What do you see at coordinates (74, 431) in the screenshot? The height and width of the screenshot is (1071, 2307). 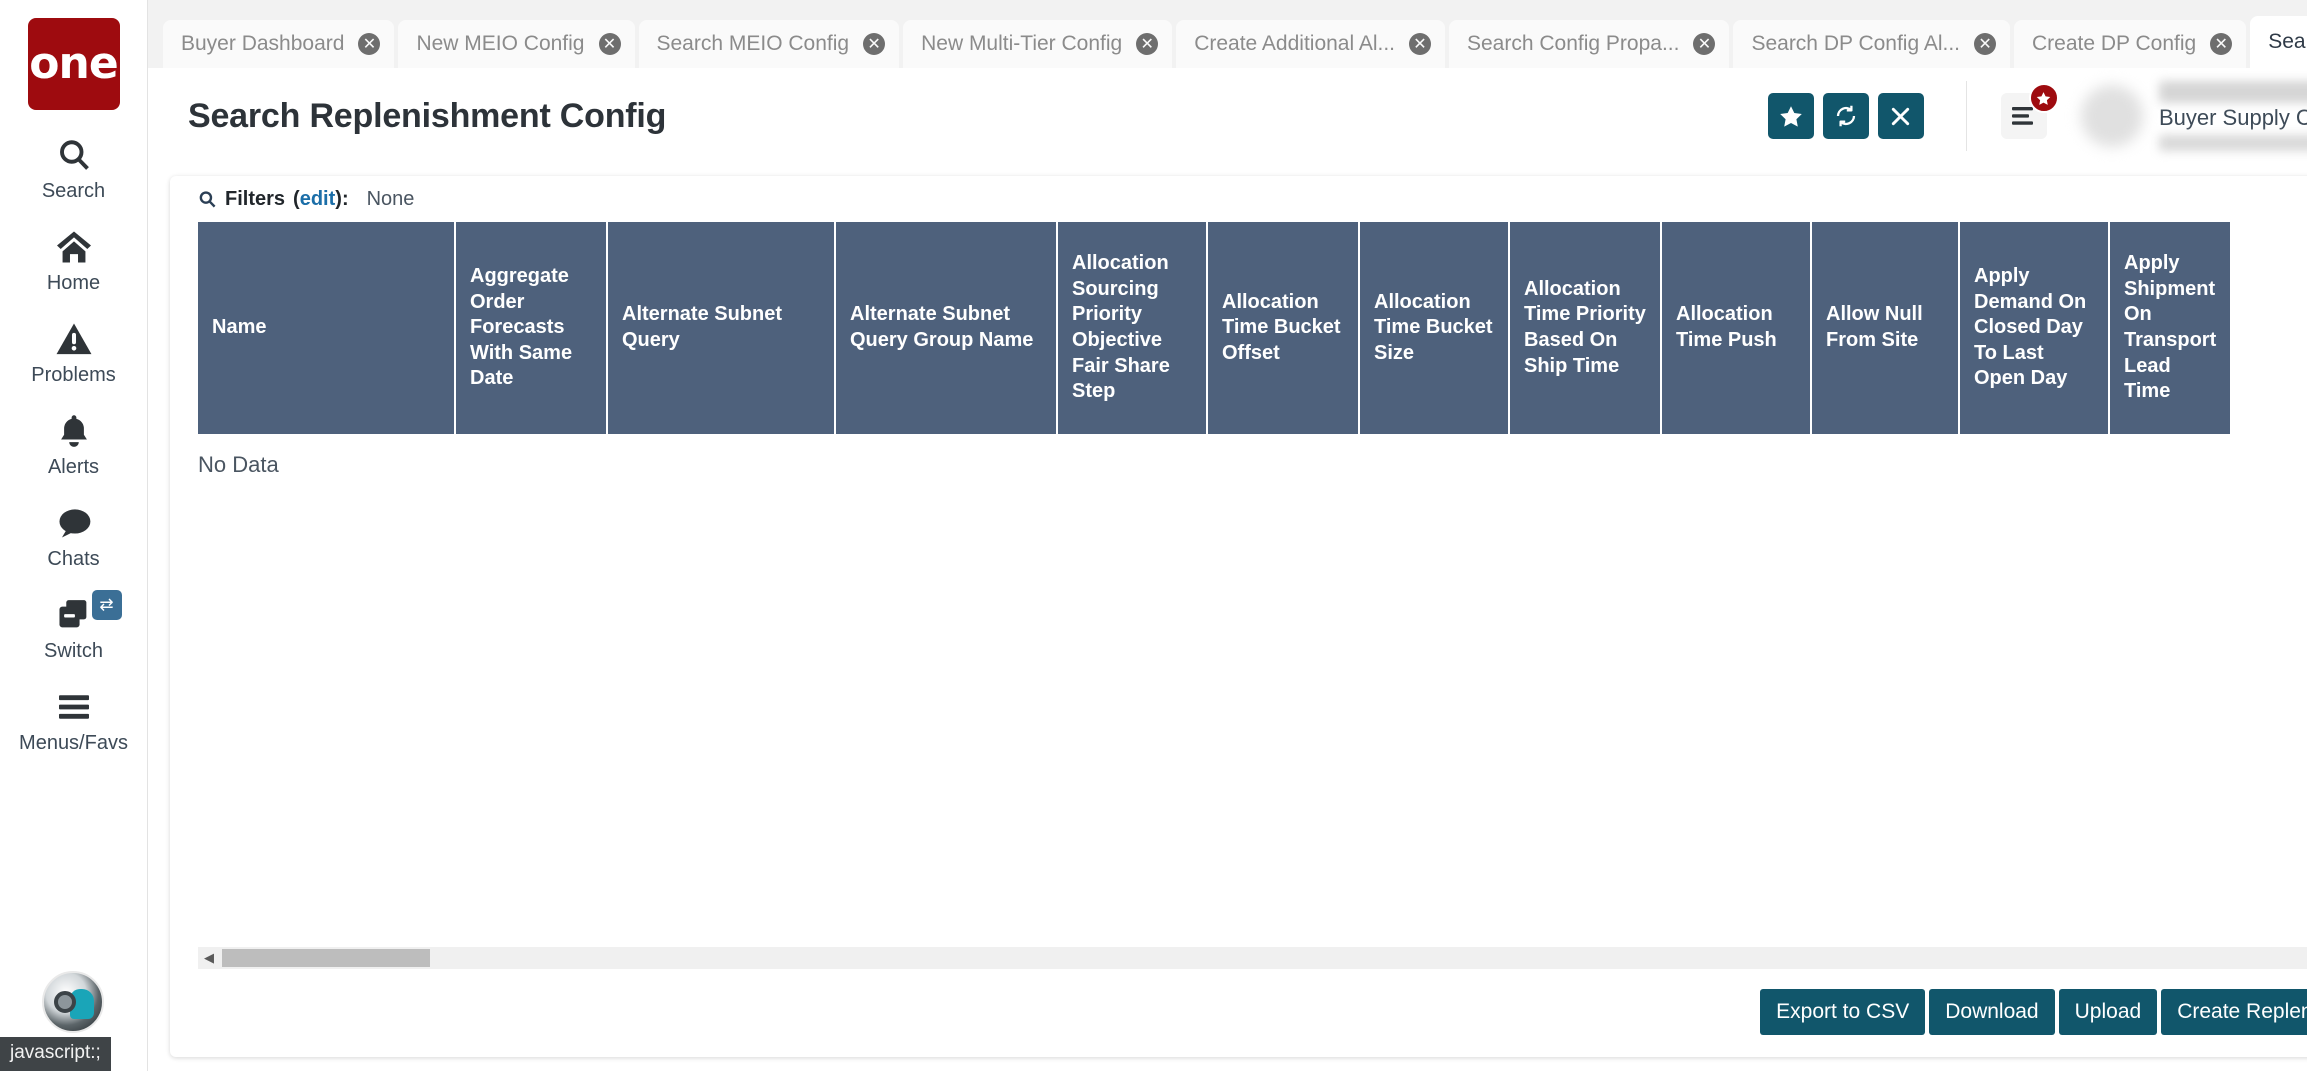 I see `bell-icon` at bounding box center [74, 431].